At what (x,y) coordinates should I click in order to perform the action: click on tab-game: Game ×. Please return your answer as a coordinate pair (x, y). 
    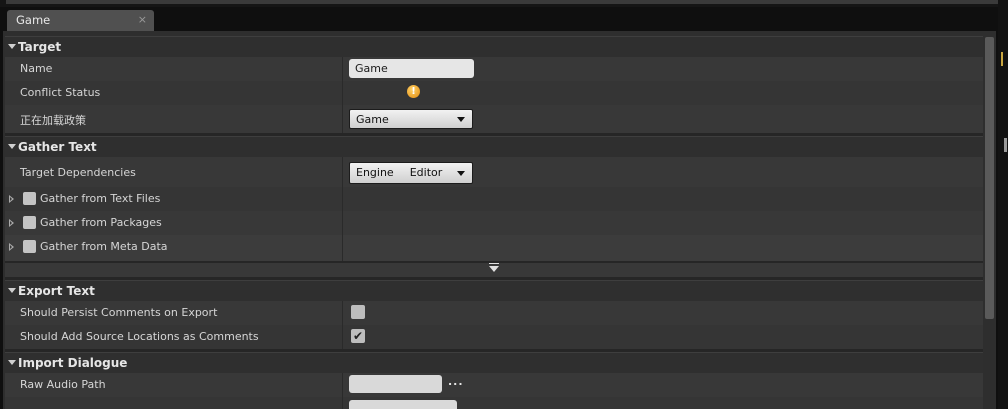
    Looking at the image, I should click on (80, 20).